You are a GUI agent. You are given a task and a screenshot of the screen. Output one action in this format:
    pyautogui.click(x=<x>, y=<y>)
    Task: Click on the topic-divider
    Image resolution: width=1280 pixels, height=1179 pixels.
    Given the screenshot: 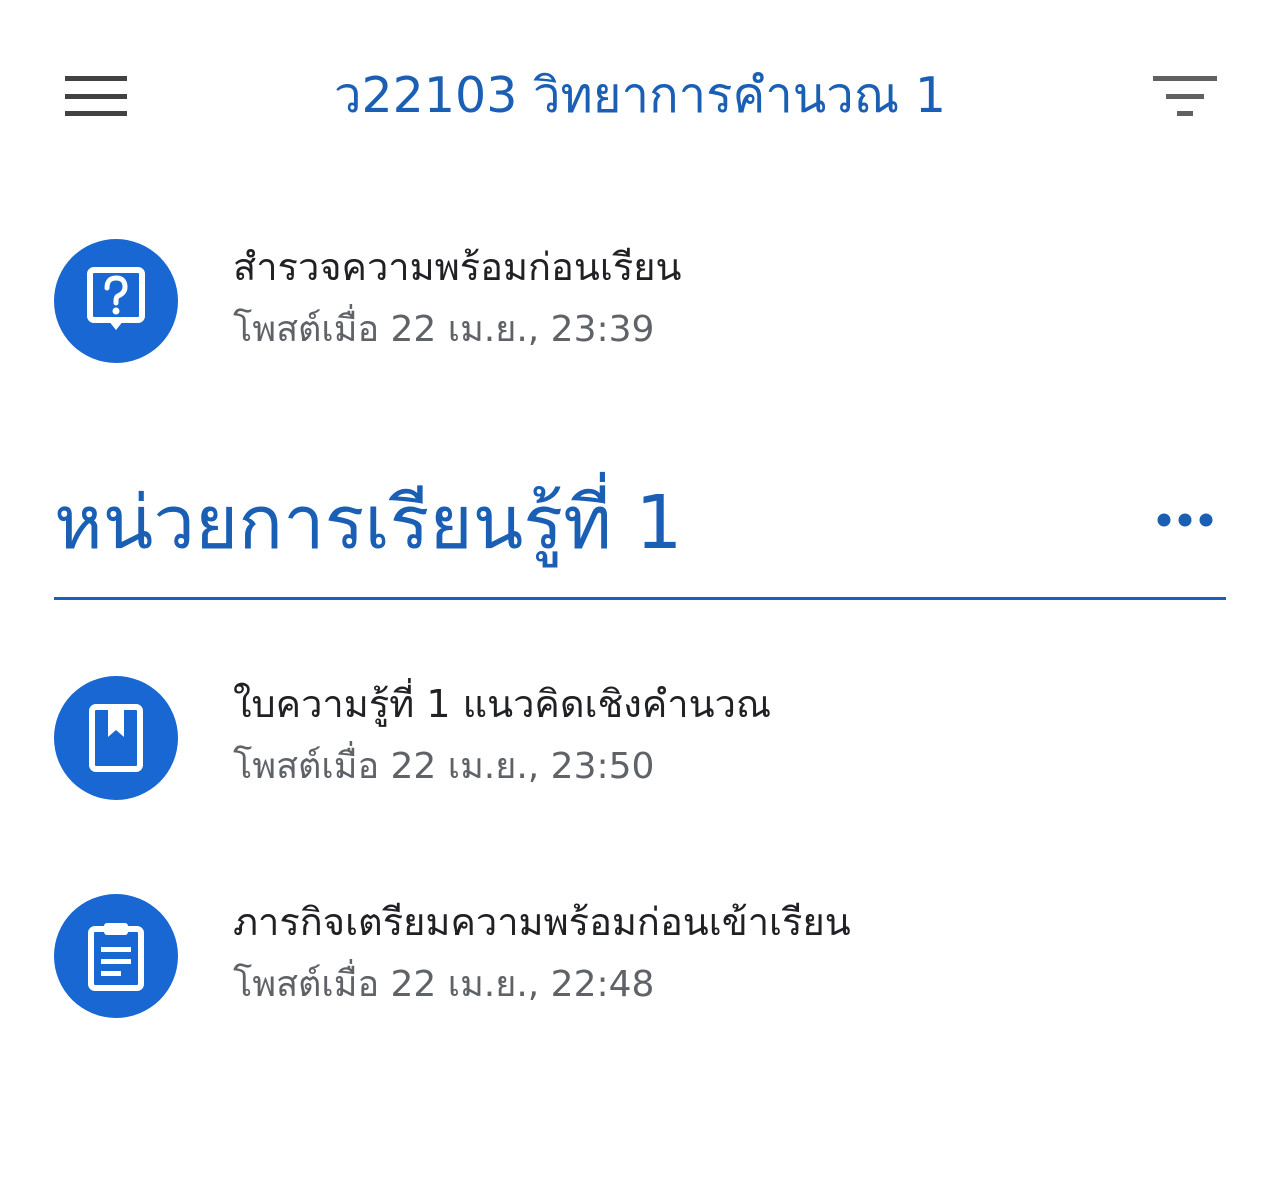 What is the action you would take?
    pyautogui.click(x=640, y=598)
    